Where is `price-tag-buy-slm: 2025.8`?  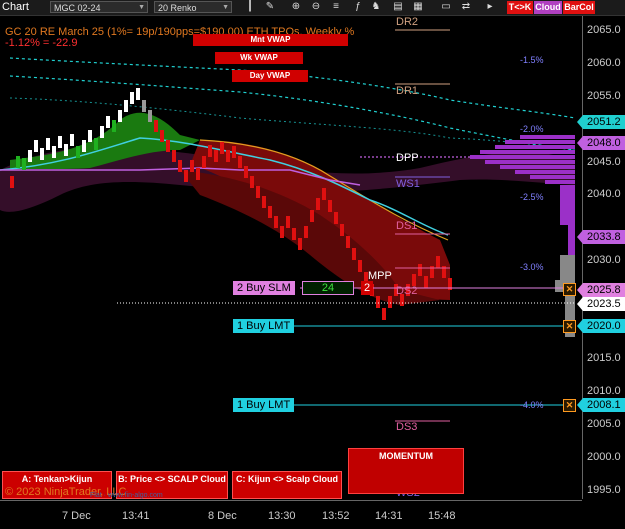 price-tag-buy-slm: 2025.8 is located at coordinates (601, 290).